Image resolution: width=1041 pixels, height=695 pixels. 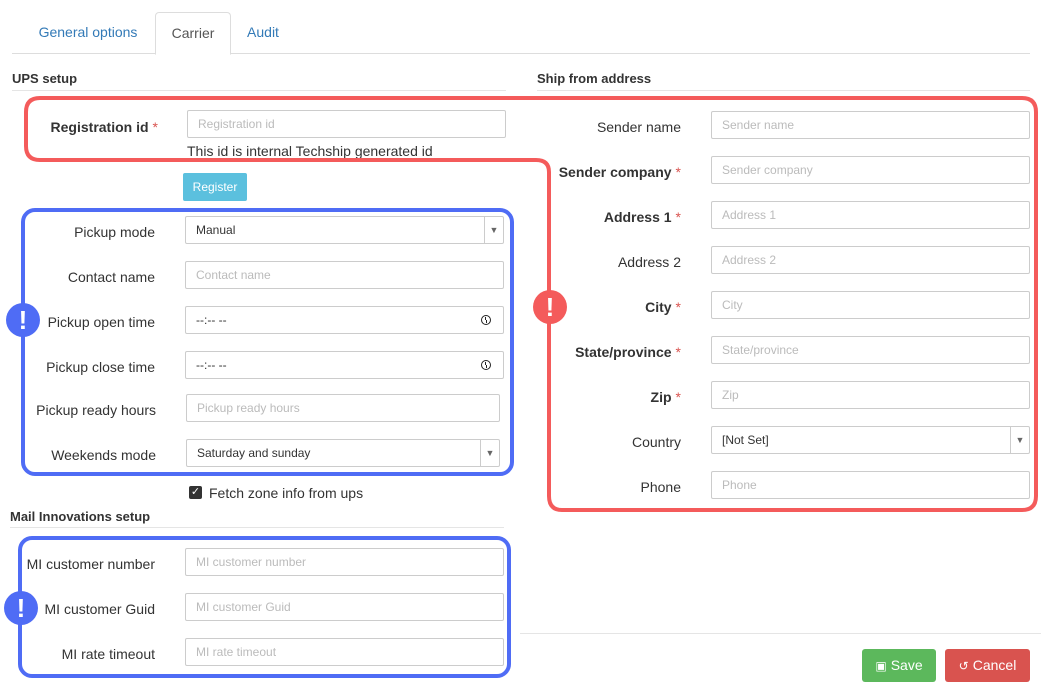 I want to click on blue-highlight-mail-innovations, so click(x=264, y=607).